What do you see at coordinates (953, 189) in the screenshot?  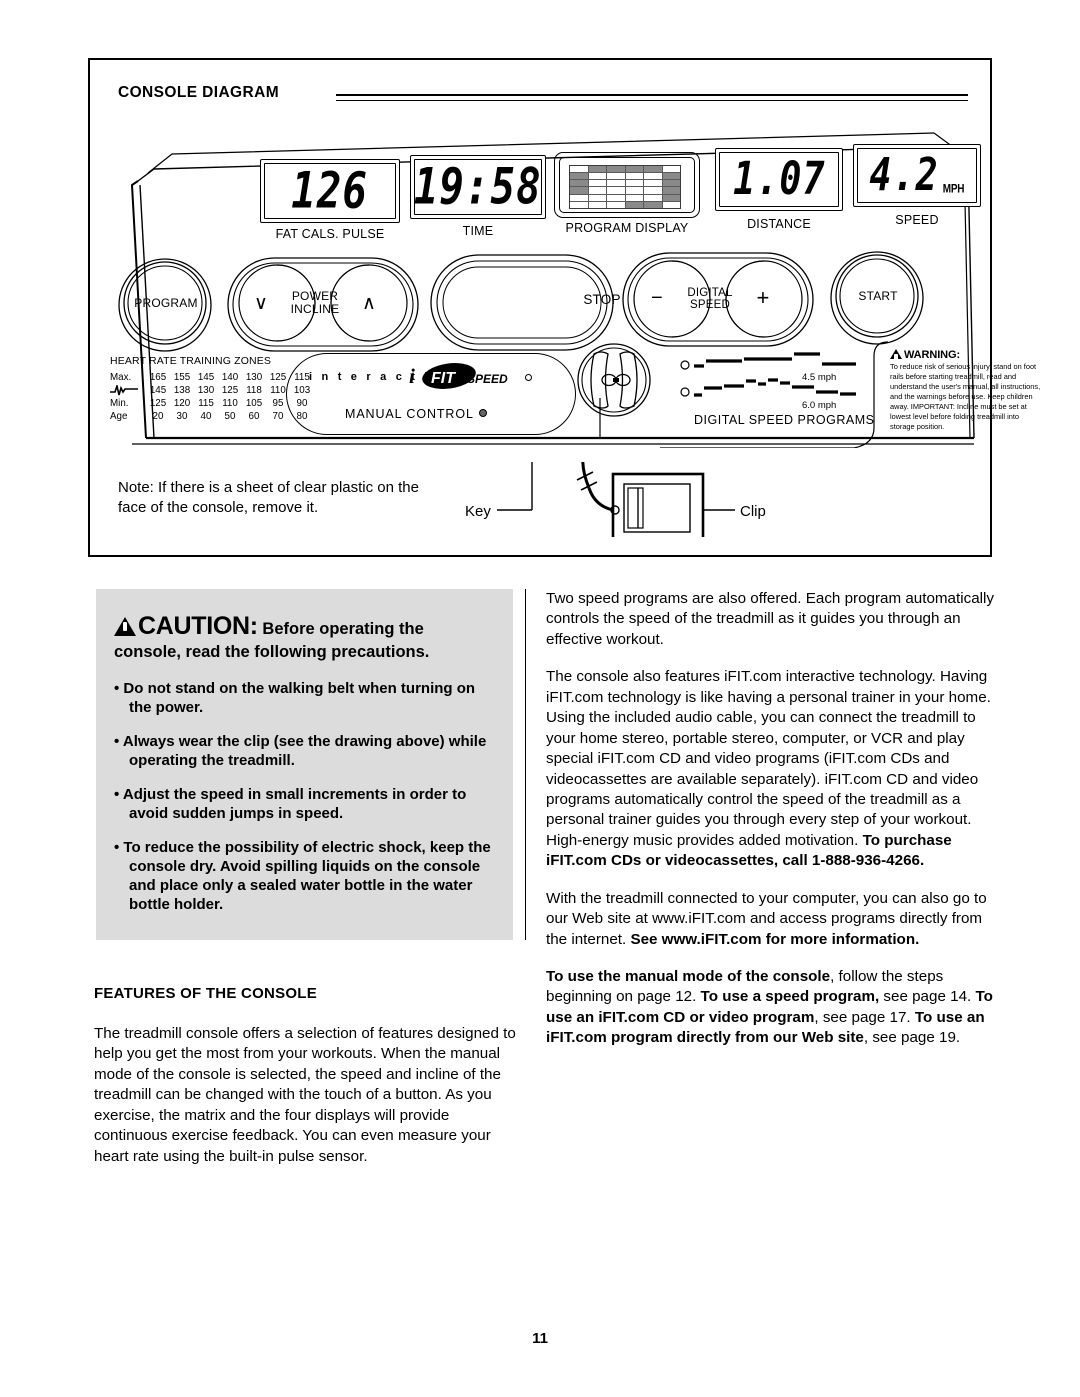 I see `speed-unit-label: MPH` at bounding box center [953, 189].